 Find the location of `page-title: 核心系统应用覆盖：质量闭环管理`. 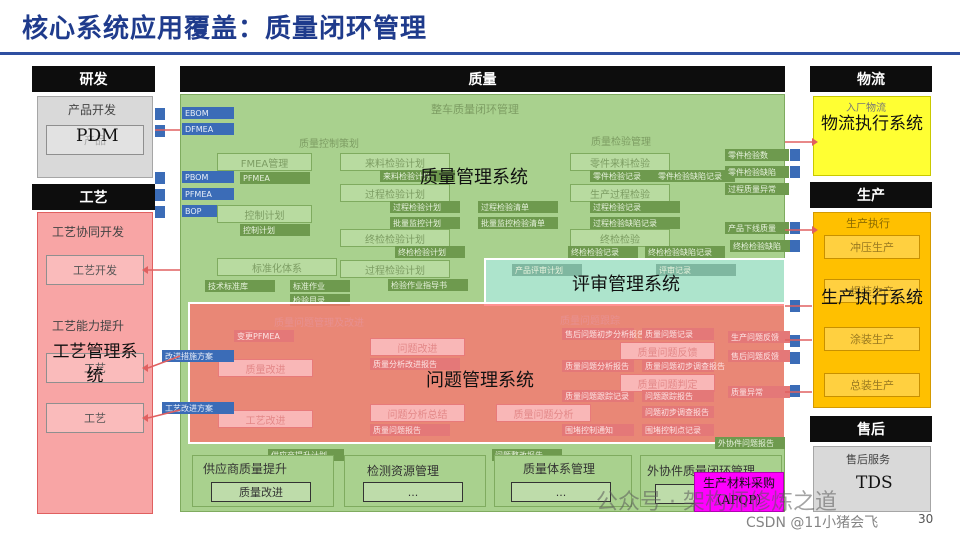

page-title: 核心系统应用覆盖：质量闭环管理 is located at coordinates (225, 29).